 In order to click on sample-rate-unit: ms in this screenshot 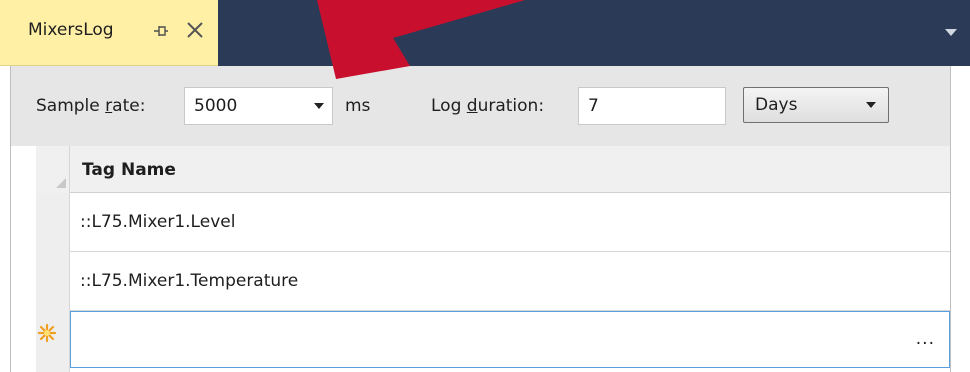, I will do `click(358, 106)`.